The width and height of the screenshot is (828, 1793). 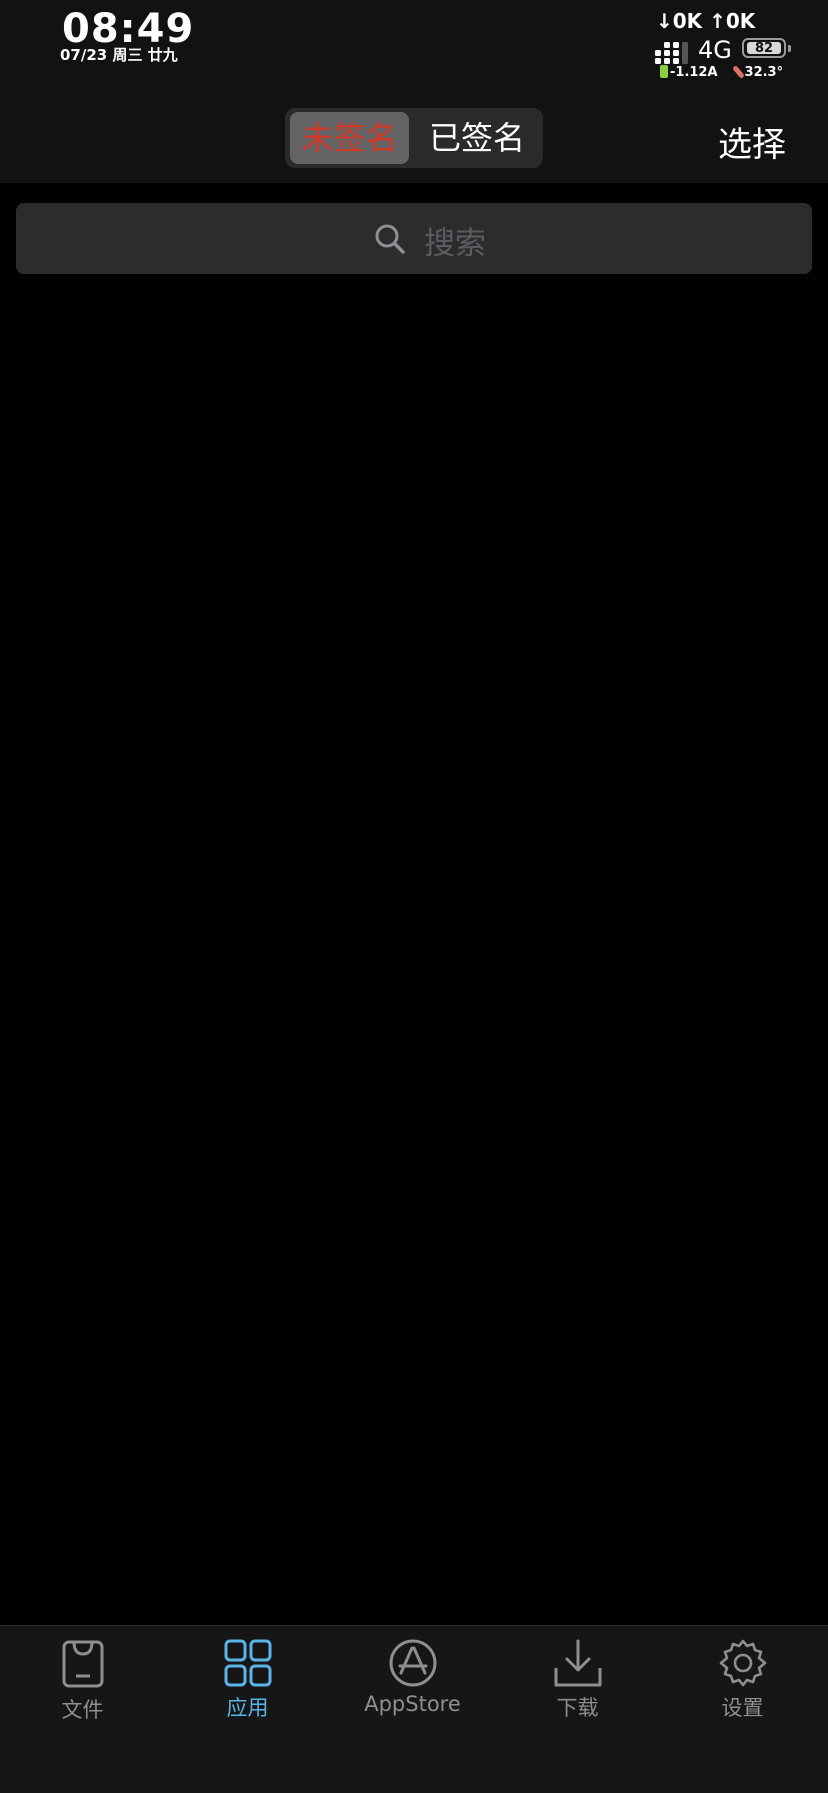 I want to click on segment-signed: 已签名, so click(x=477, y=138).